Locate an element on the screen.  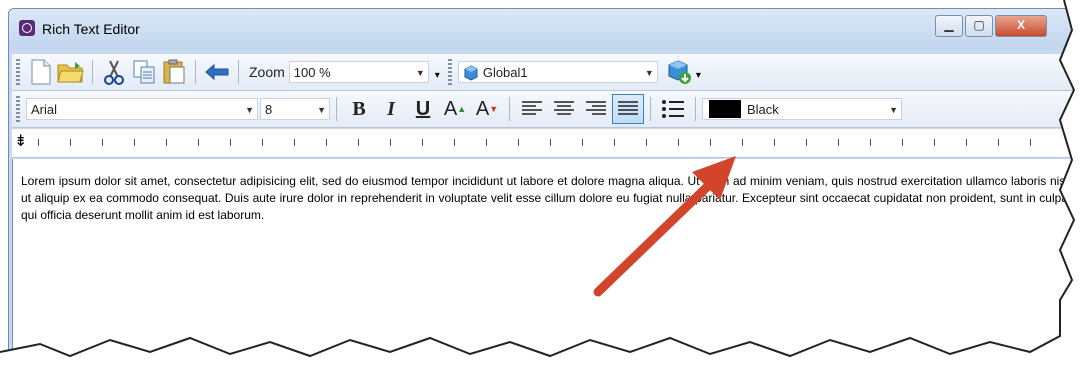
copy-icon is located at coordinates (144, 72).